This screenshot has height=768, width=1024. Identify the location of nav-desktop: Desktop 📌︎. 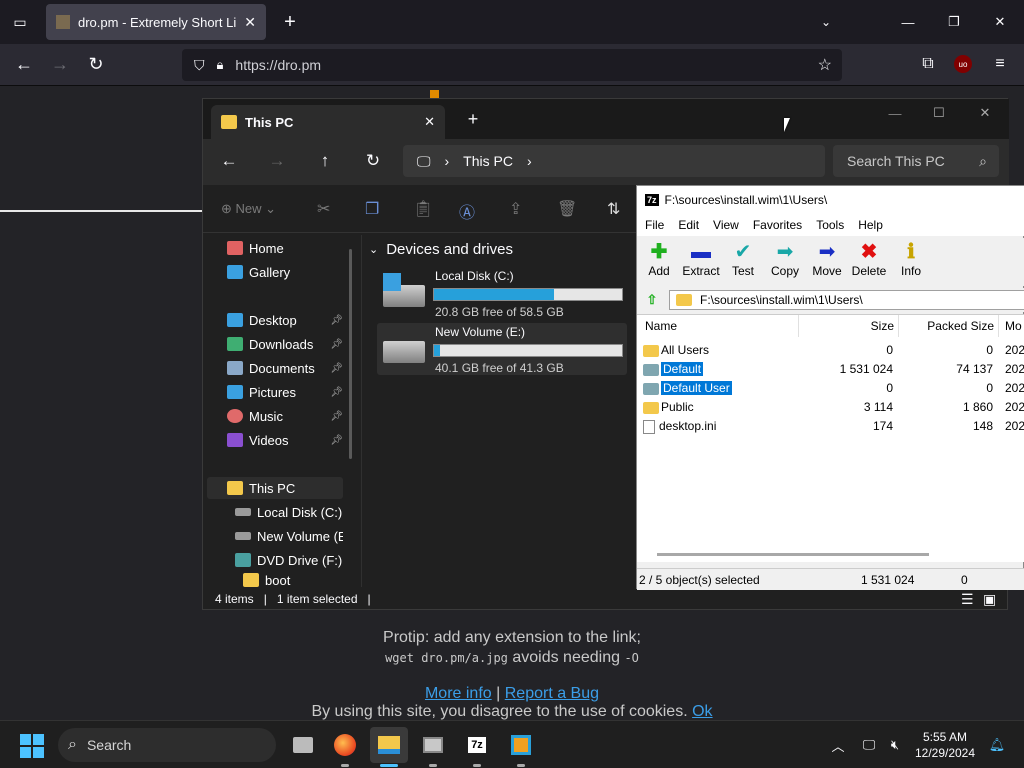
(285, 320).